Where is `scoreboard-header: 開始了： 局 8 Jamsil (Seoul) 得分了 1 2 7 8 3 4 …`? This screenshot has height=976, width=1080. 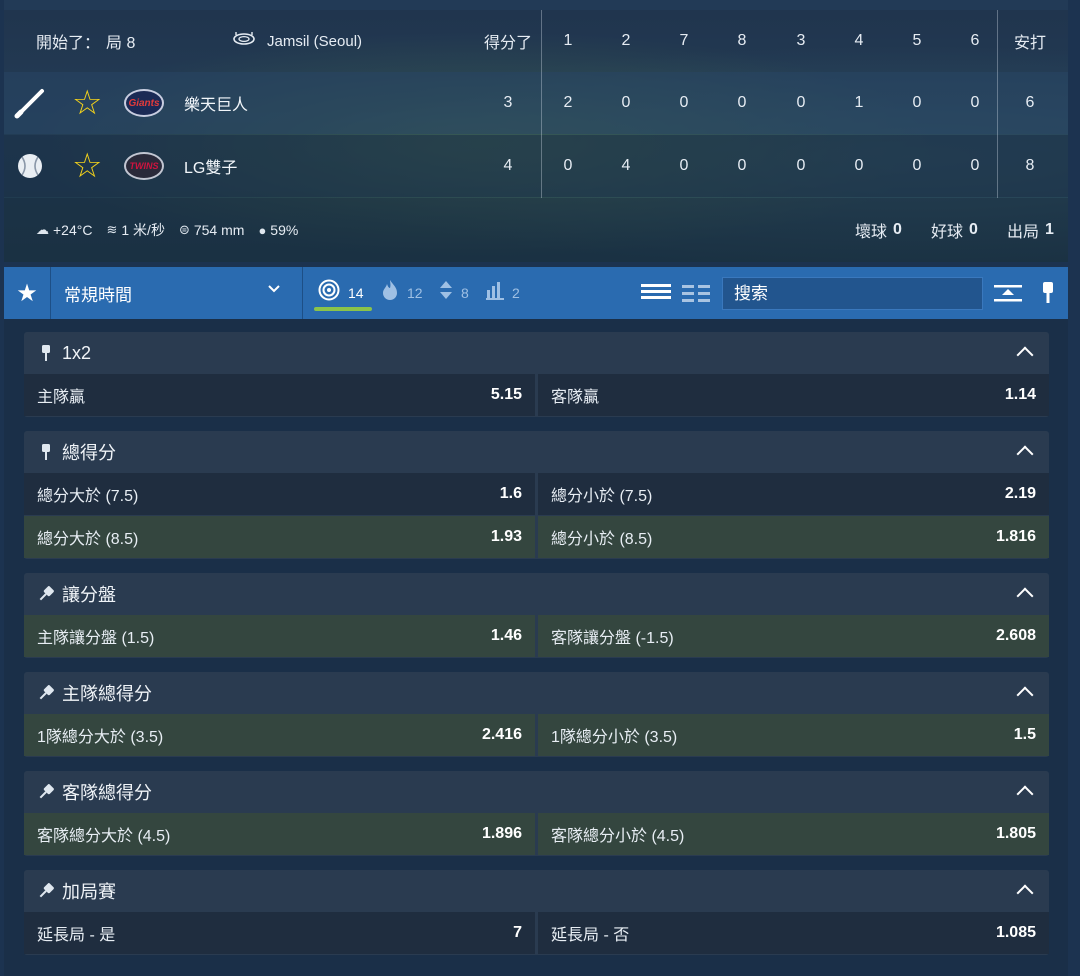 scoreboard-header: 開始了： 局 8 Jamsil (Seoul) 得分了 1 2 7 8 3 4 … is located at coordinates (536, 41).